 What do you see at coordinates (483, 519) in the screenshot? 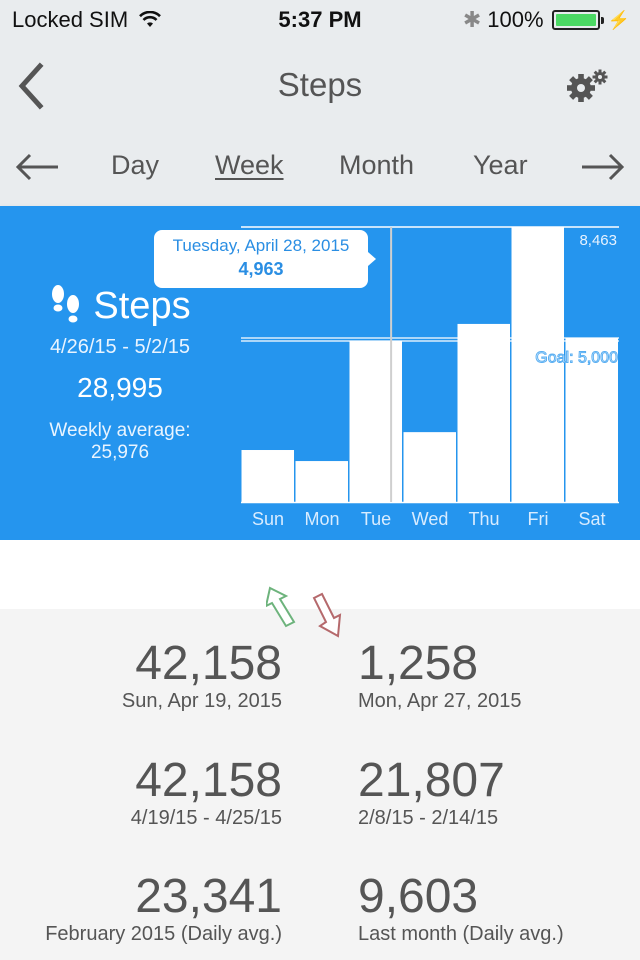
I see `x-tick-label: Thu` at bounding box center [483, 519].